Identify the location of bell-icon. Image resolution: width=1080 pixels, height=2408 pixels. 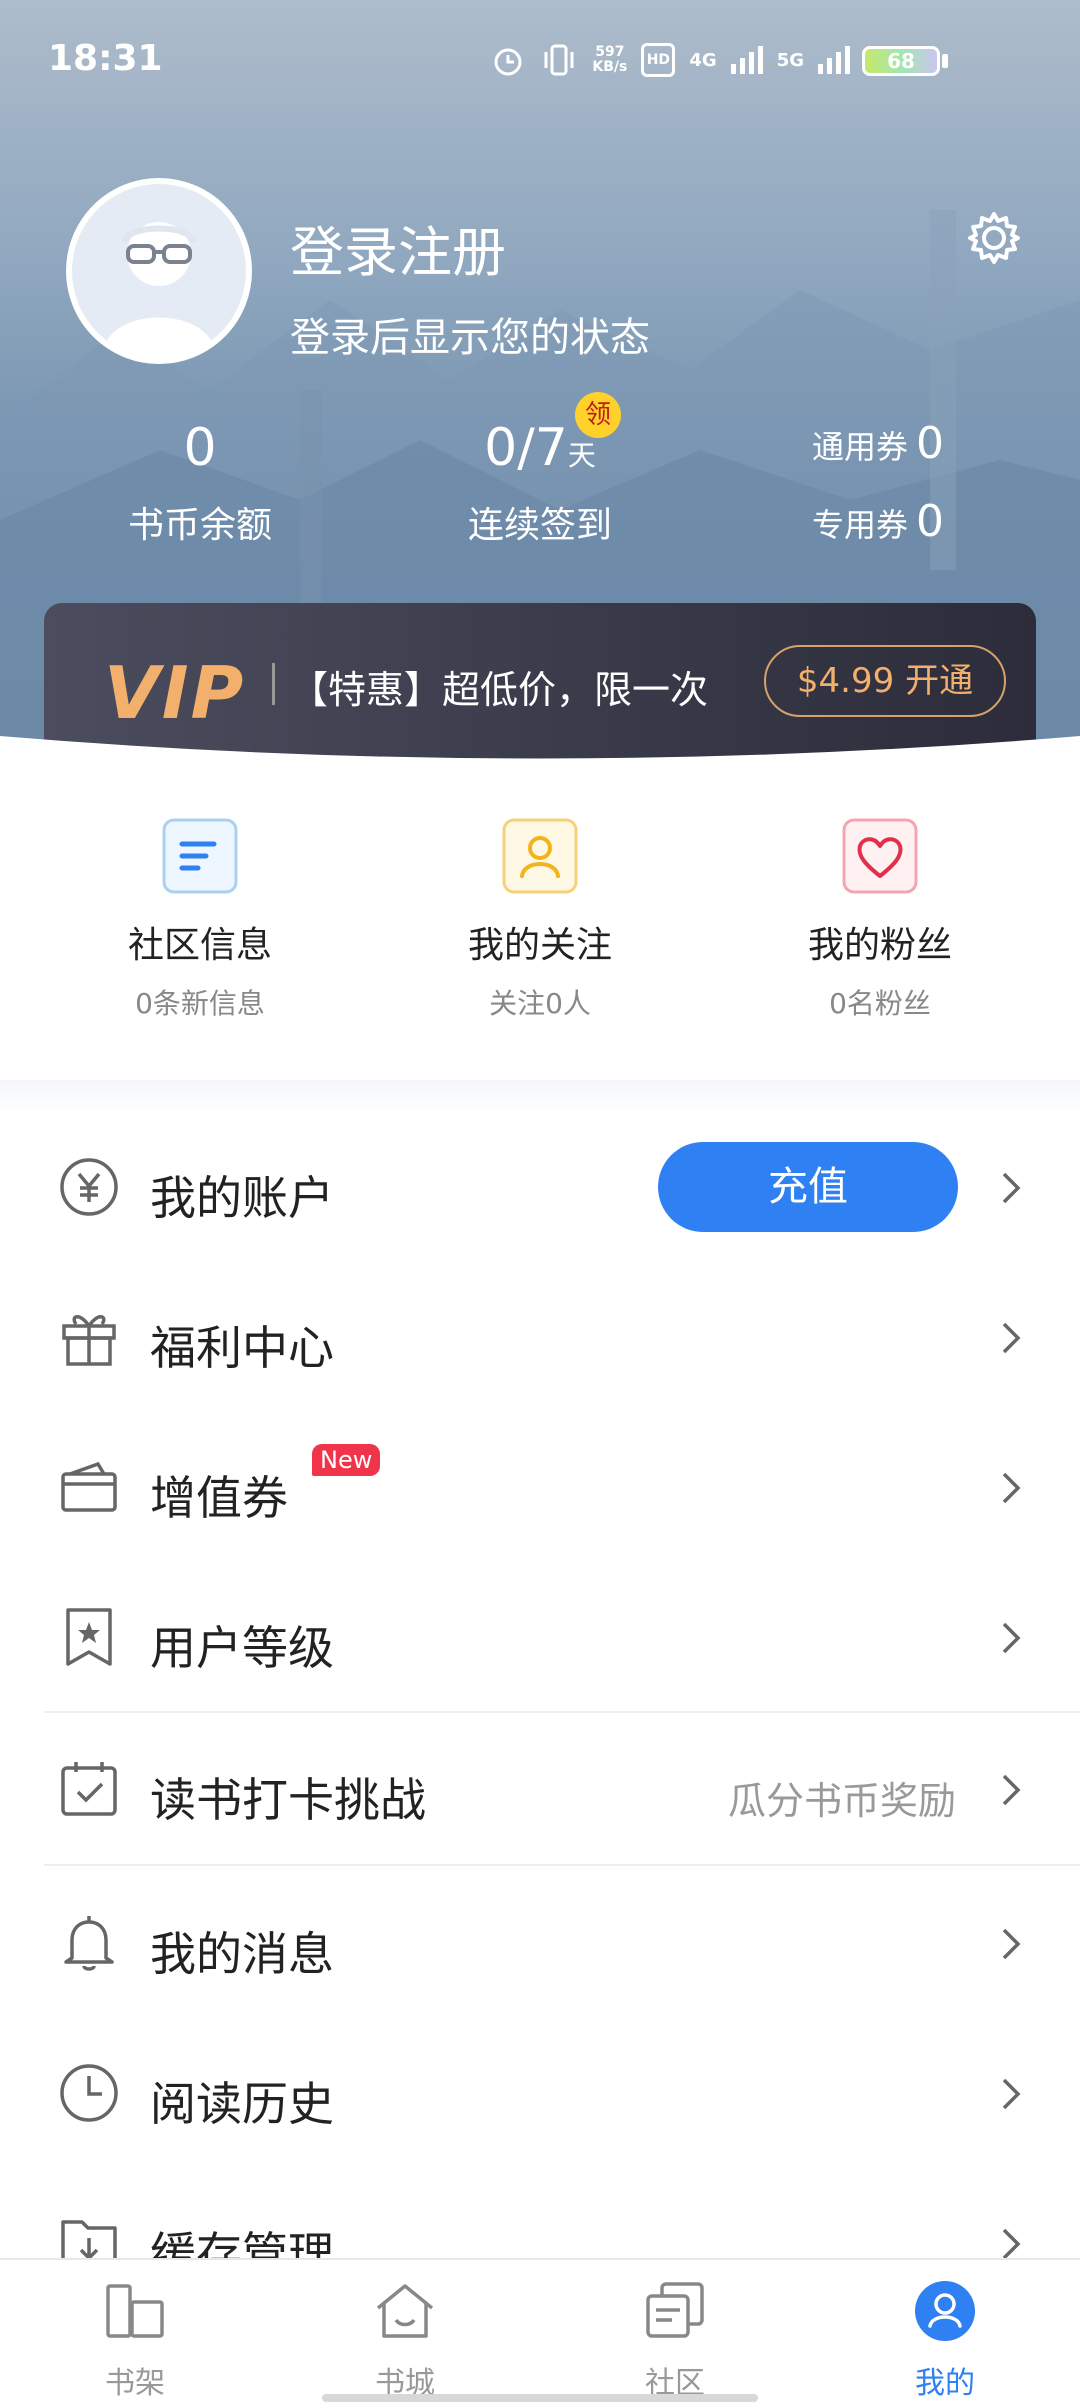
(89, 1943).